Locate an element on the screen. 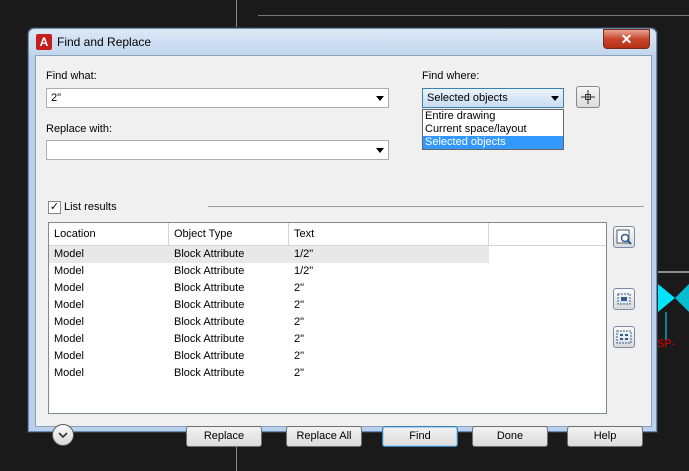 The image size is (689, 471). side-label: SP- is located at coordinates (666, 344).